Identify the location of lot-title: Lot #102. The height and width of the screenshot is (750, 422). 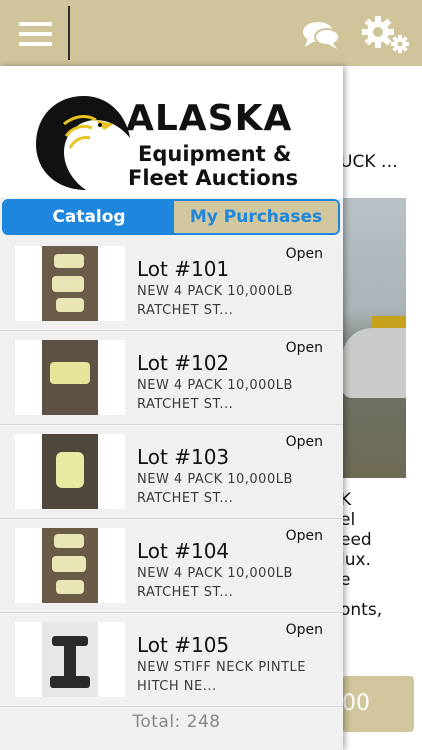
(183, 363).